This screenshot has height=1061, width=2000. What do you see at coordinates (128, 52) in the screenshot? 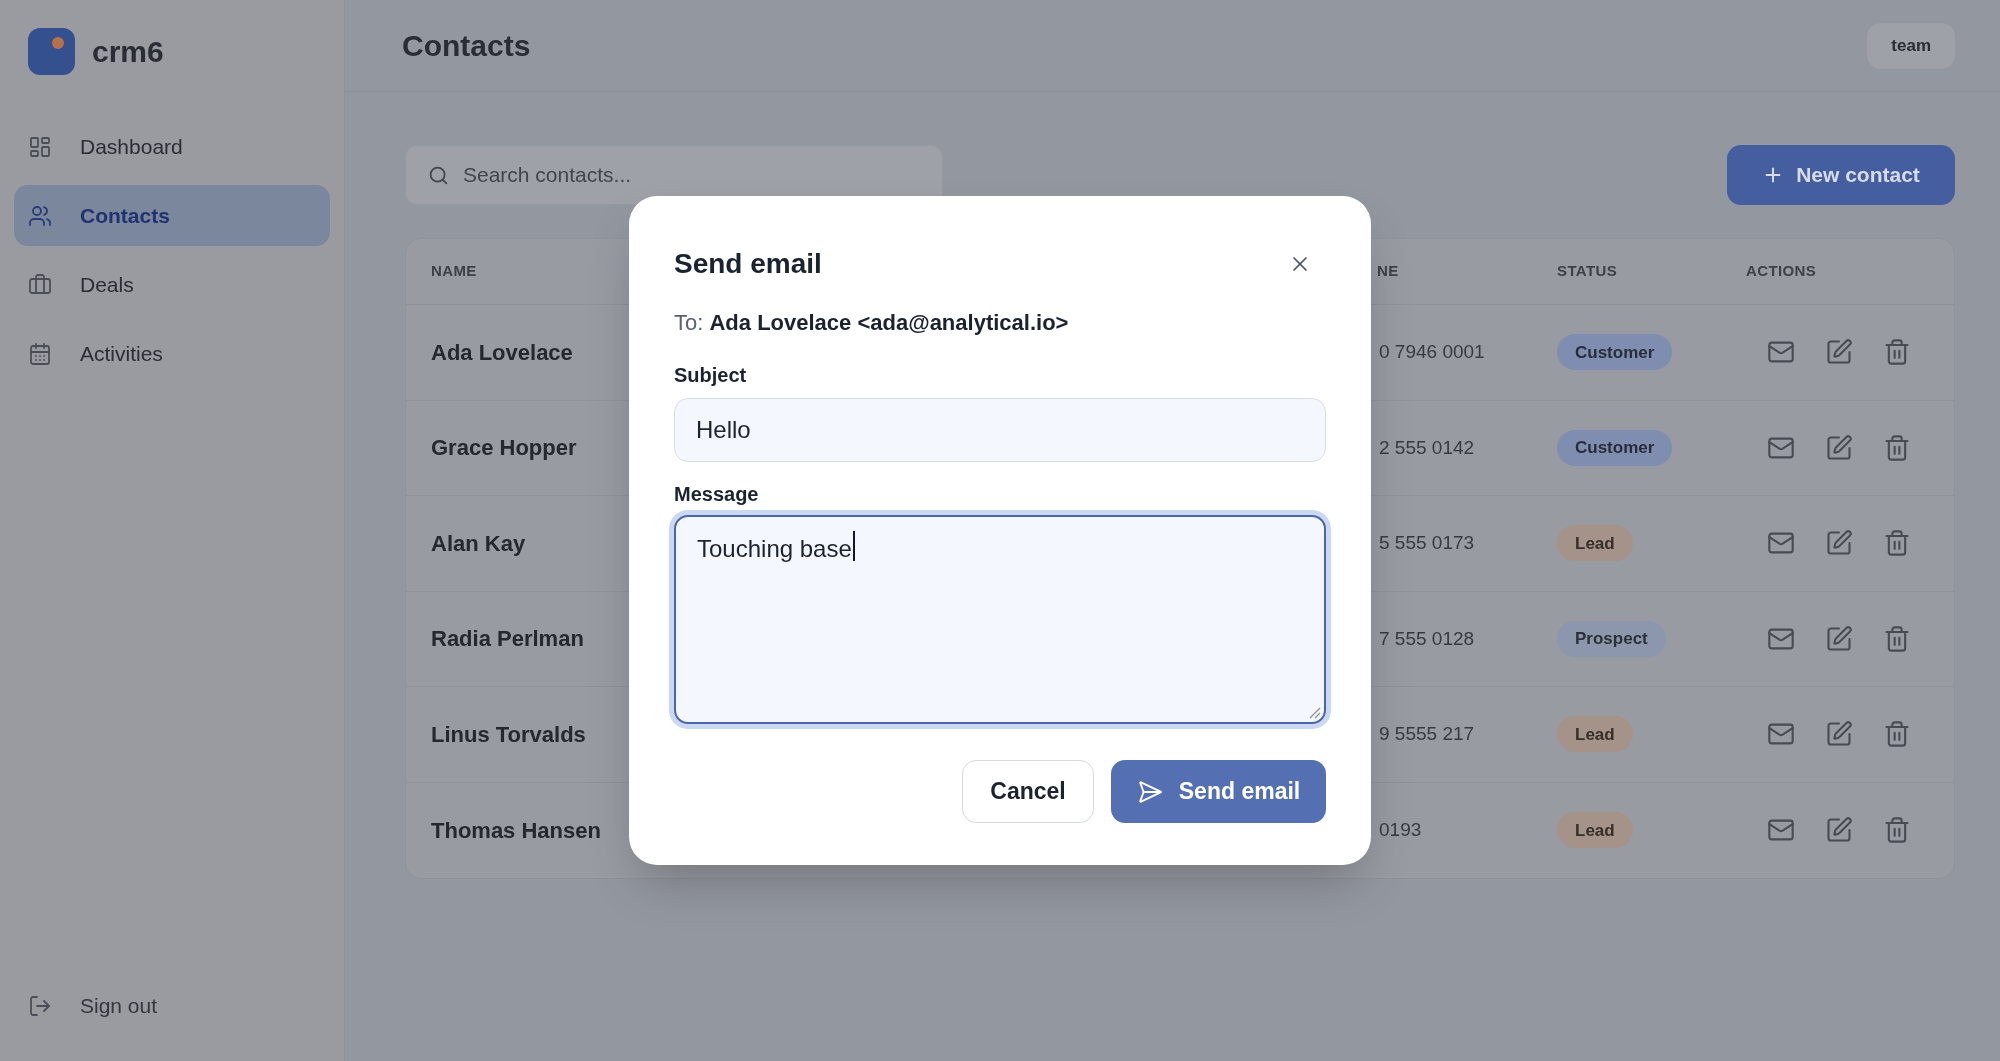
I see `app-name: crm6` at bounding box center [128, 52].